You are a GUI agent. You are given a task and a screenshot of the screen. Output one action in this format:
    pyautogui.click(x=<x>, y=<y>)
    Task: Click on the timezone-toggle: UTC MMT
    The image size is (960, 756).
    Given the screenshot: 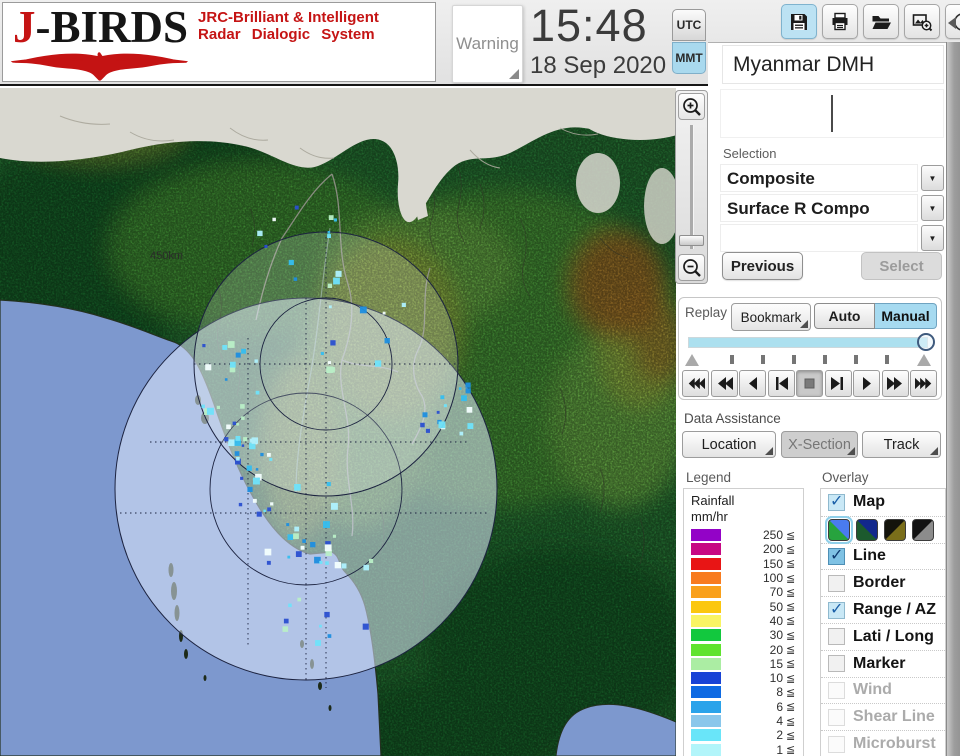 What is the action you would take?
    pyautogui.click(x=689, y=41)
    